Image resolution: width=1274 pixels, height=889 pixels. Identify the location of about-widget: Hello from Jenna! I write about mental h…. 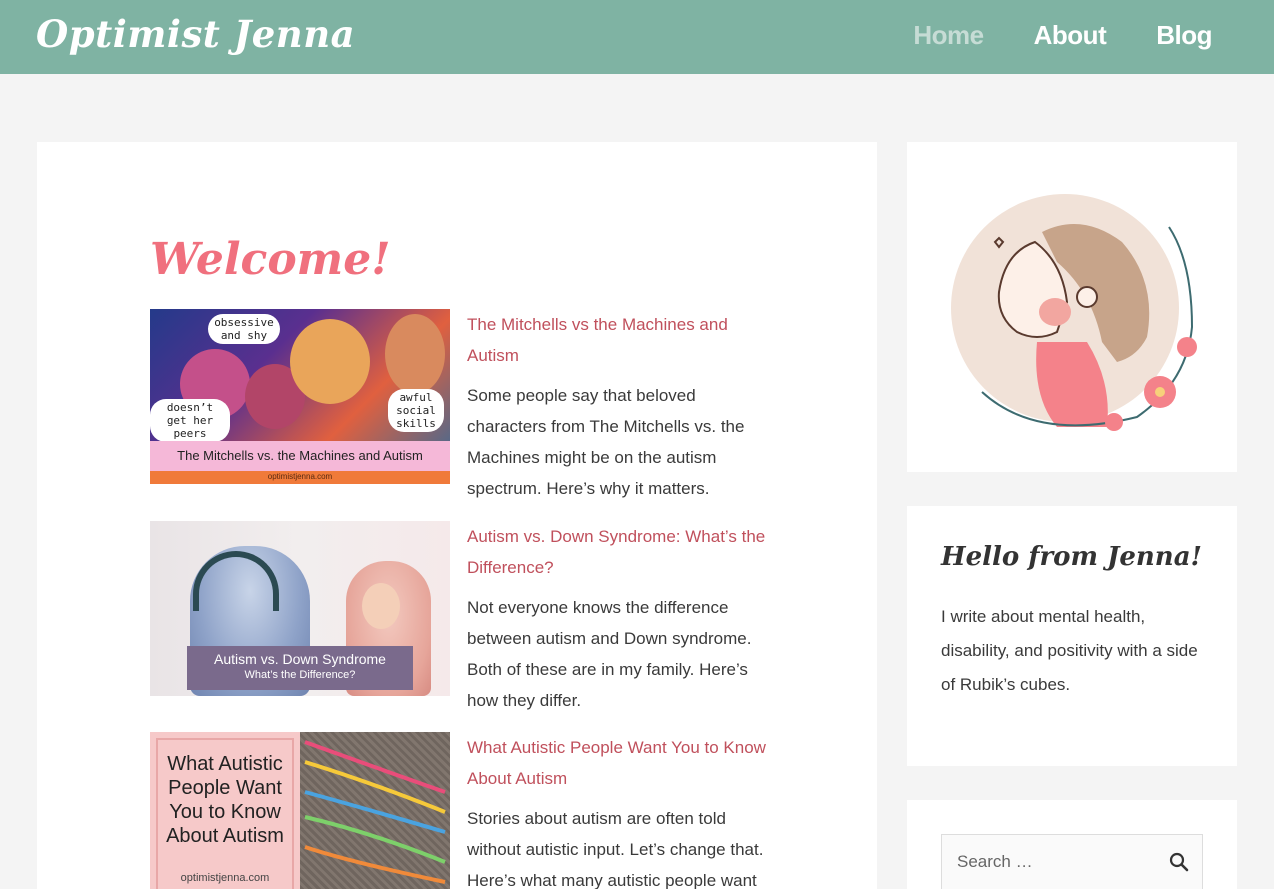
(1072, 636).